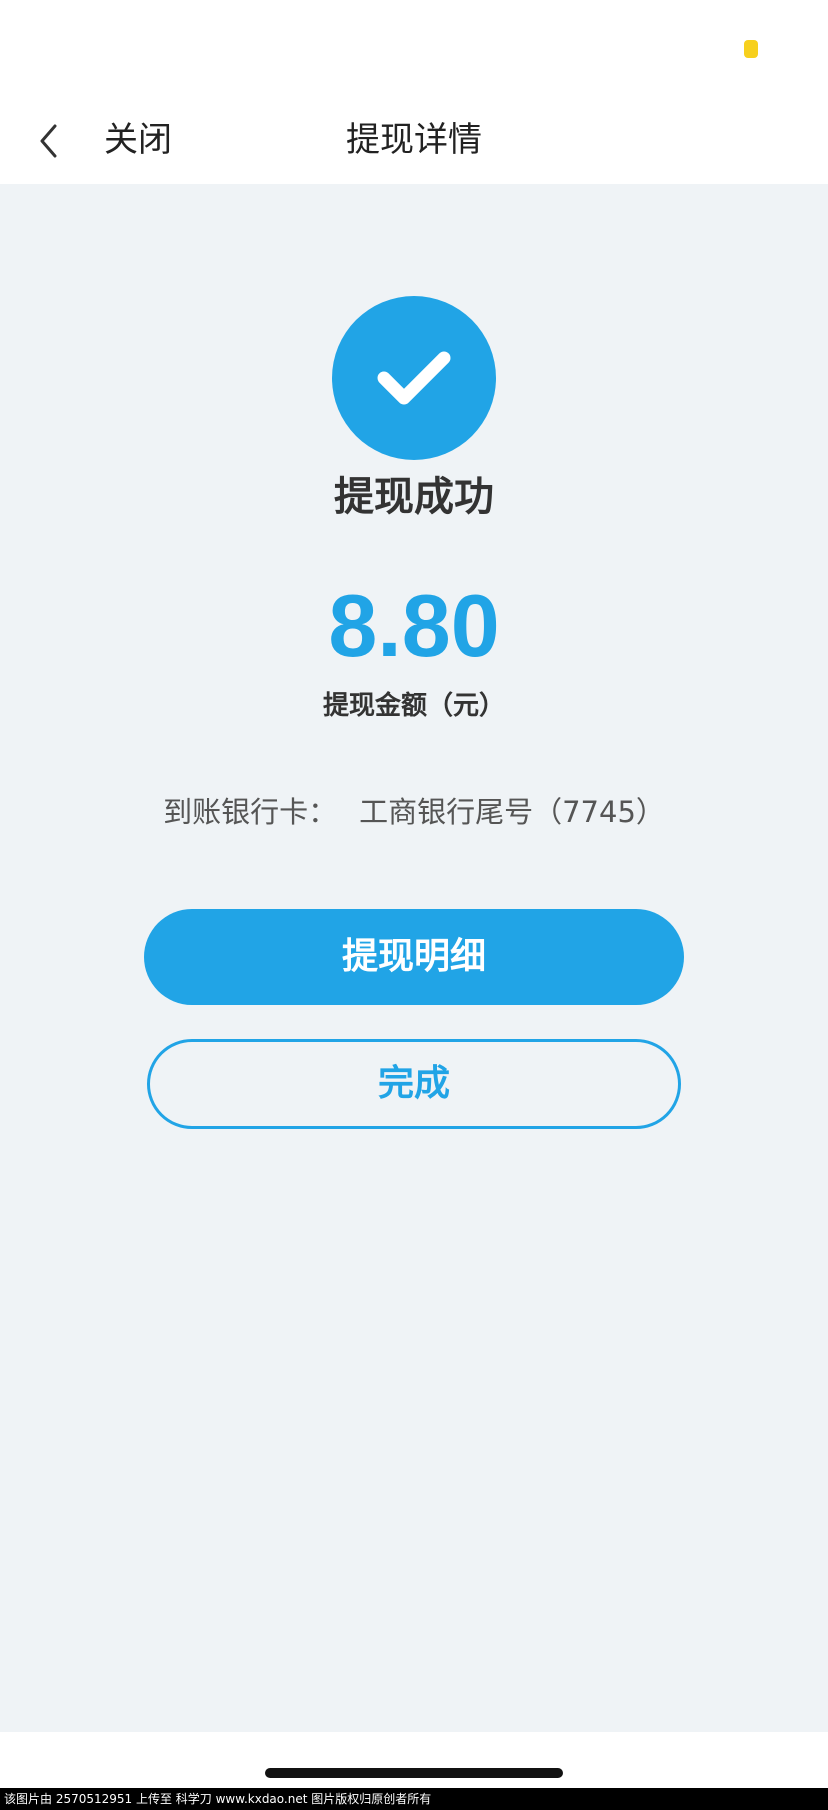 The height and width of the screenshot is (1810, 828). Describe the element at coordinates (250, 812) in the screenshot. I see `bank-card-label: 到账银行卡：` at that location.